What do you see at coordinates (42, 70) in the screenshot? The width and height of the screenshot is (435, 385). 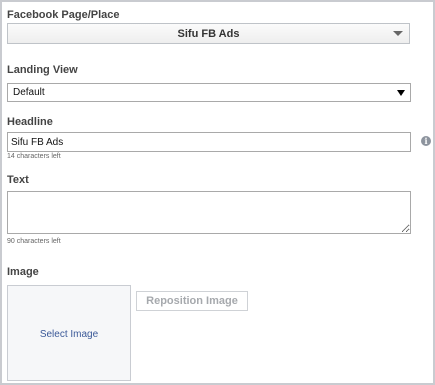 I see `landing-view-label: Landing View` at bounding box center [42, 70].